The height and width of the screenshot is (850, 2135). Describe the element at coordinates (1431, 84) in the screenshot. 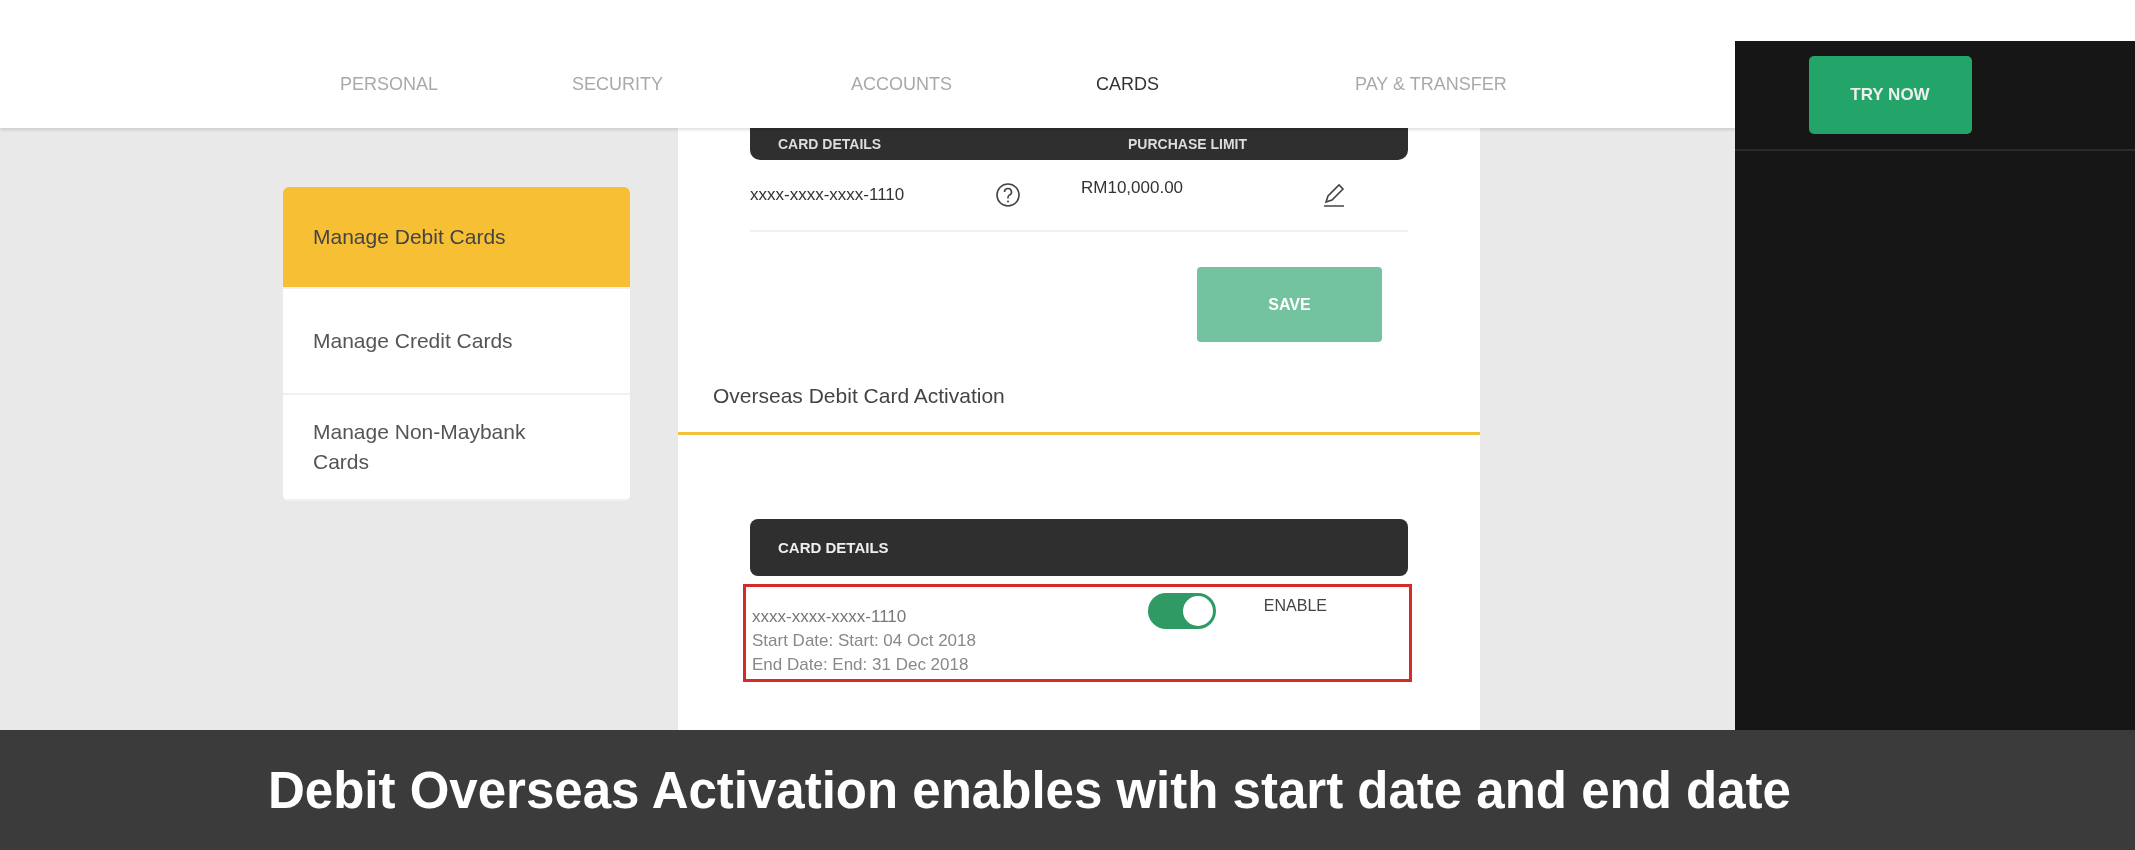

I see `nav-tab: PAY & TRANSFER` at that location.